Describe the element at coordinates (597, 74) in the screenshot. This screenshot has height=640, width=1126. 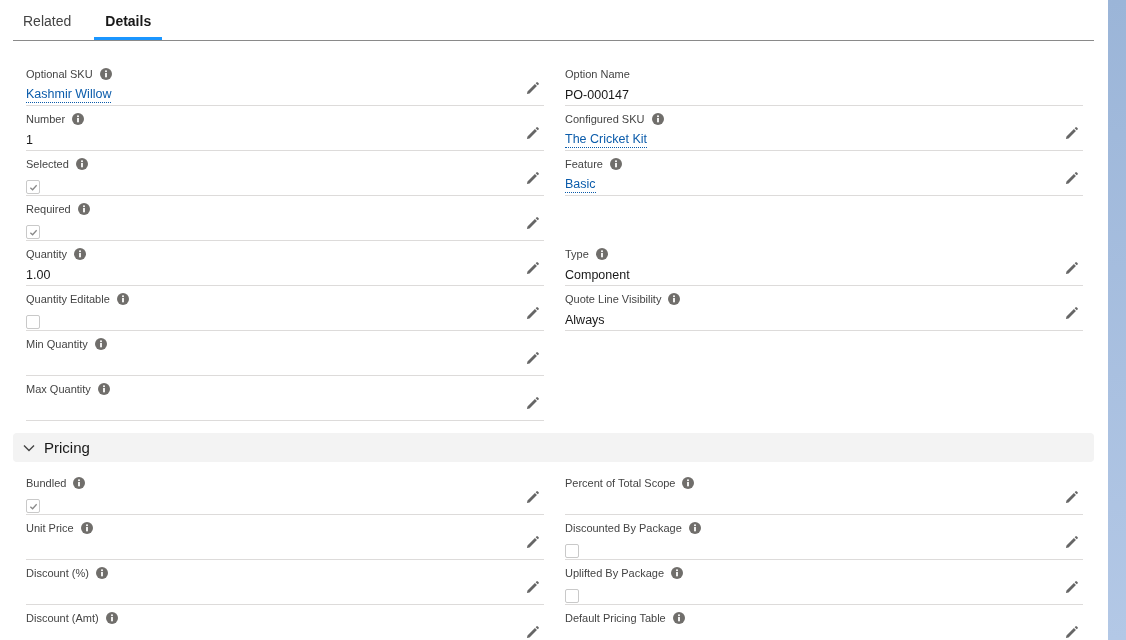
I see `field-label: Option Name` at that location.